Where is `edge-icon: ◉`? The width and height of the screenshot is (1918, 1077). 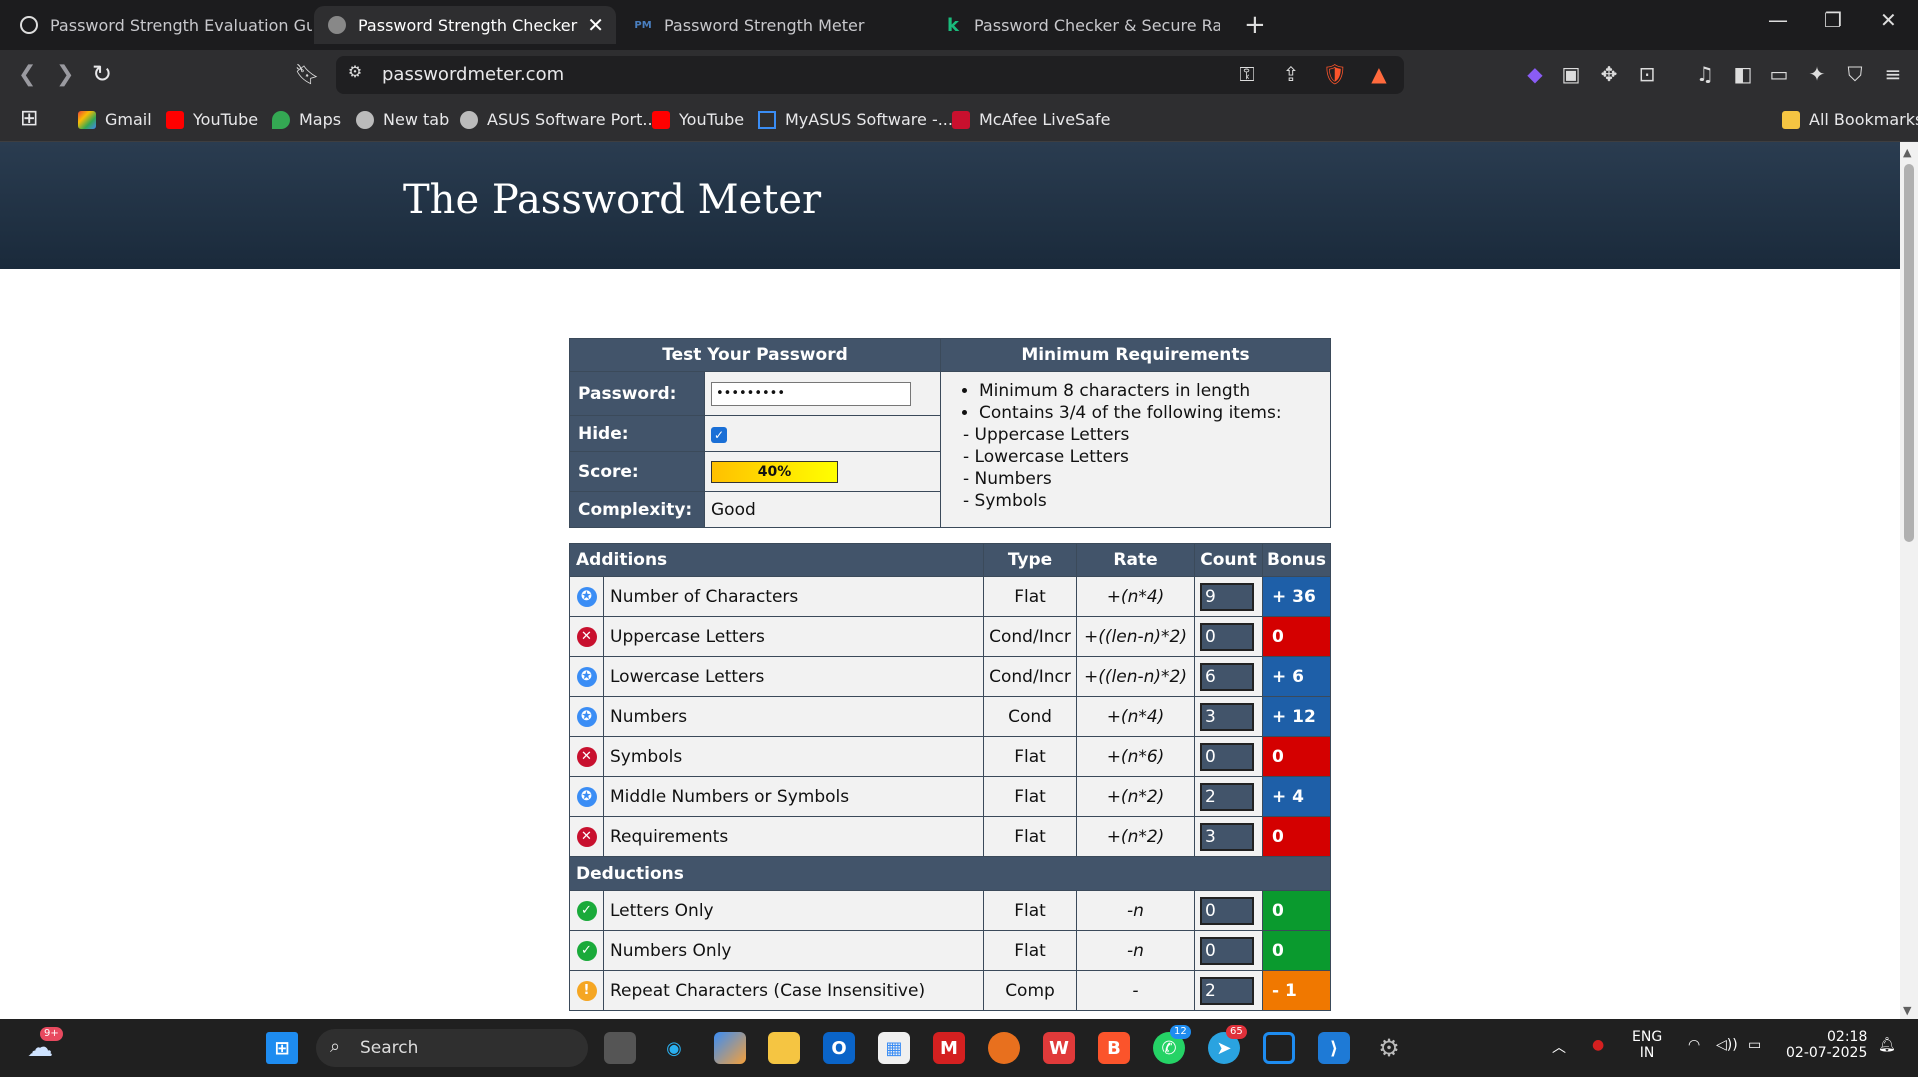
edge-icon: ◉ is located at coordinates (674, 1048).